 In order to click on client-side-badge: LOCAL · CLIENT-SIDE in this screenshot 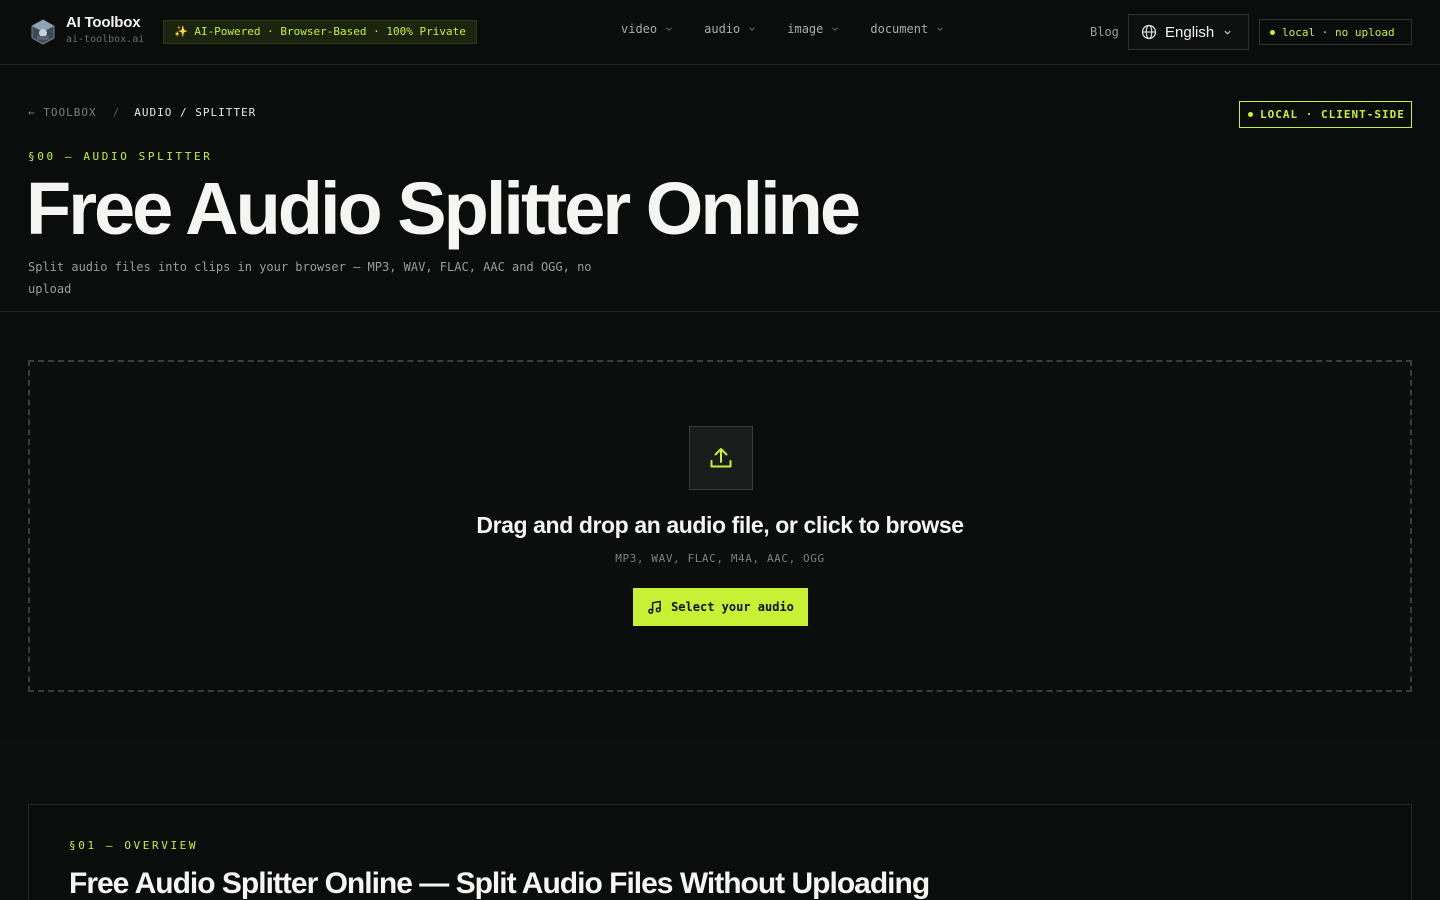, I will do `click(1325, 114)`.